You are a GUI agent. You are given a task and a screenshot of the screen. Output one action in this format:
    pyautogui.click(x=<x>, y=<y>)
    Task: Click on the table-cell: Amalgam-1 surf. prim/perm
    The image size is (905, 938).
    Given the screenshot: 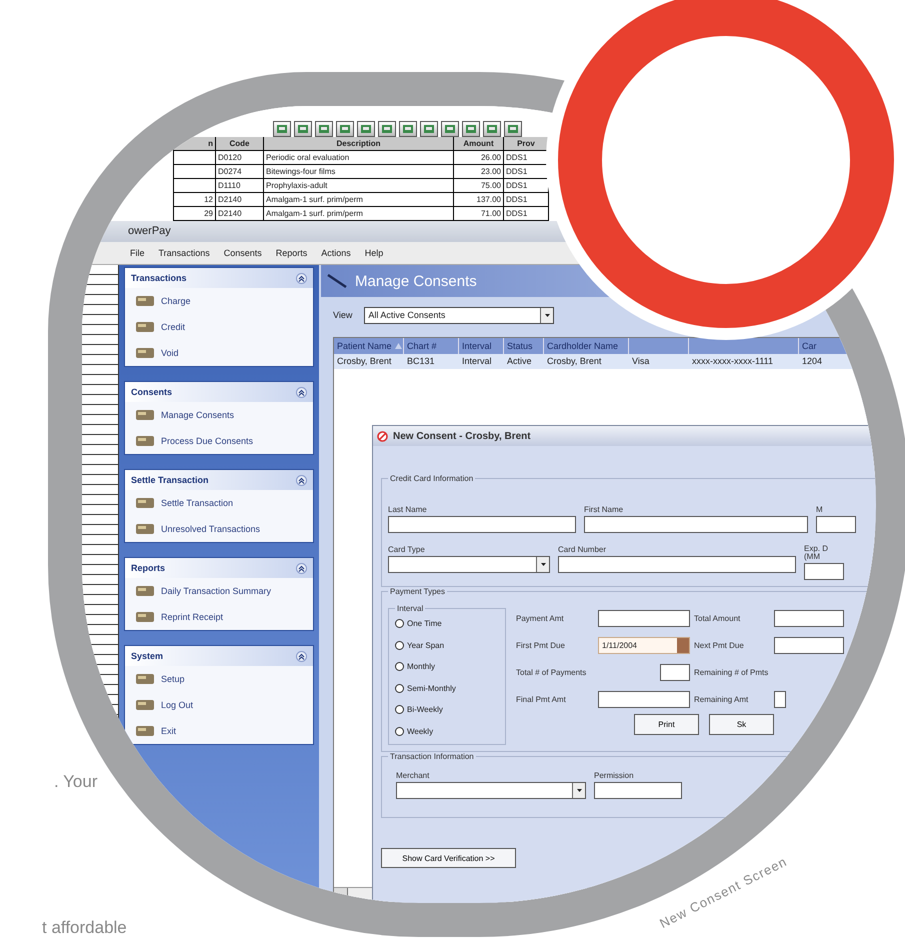 What is the action you would take?
    pyautogui.click(x=359, y=200)
    